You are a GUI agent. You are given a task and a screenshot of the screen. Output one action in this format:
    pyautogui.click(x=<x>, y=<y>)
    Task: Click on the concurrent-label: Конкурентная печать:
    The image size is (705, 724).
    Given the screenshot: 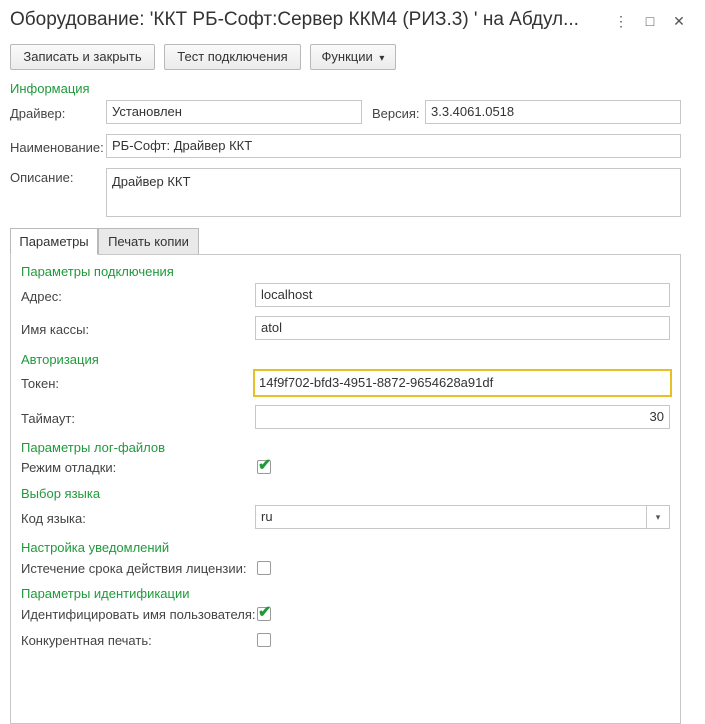 What is the action you would take?
    pyautogui.click(x=86, y=640)
    